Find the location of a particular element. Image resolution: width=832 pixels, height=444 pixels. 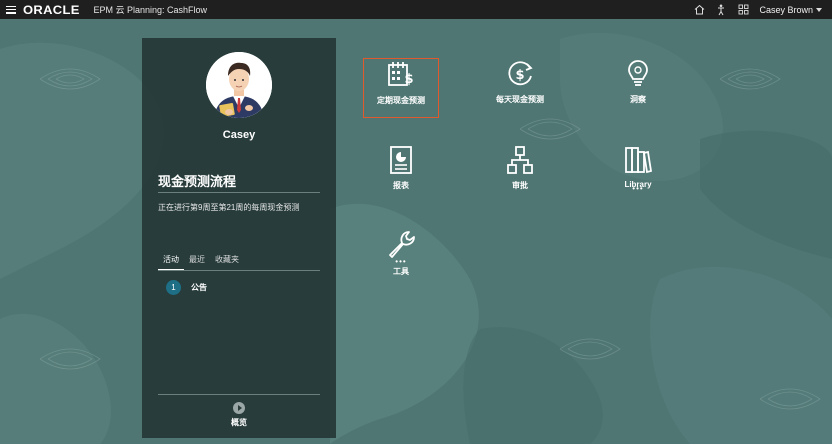

user-name-label: Casey Brown is located at coordinates (786, 9).